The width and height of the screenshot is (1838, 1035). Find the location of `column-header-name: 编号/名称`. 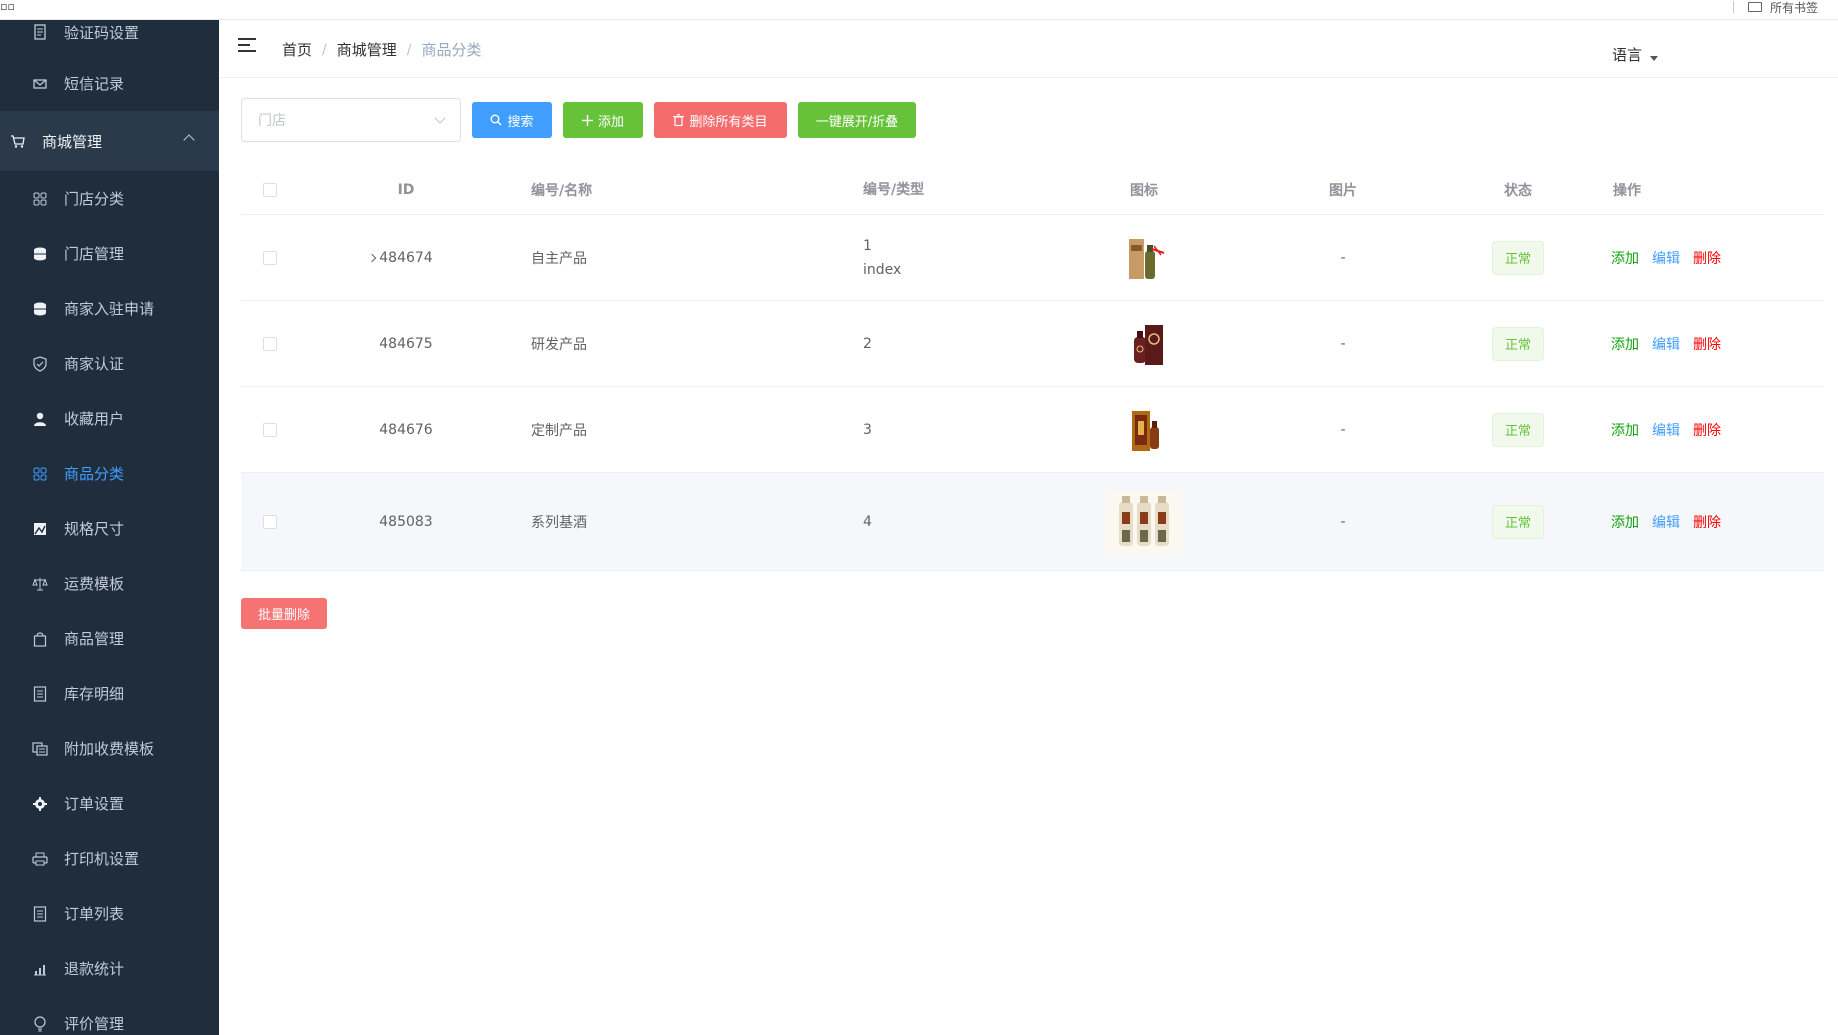

column-header-name: 编号/名称 is located at coordinates (562, 190).